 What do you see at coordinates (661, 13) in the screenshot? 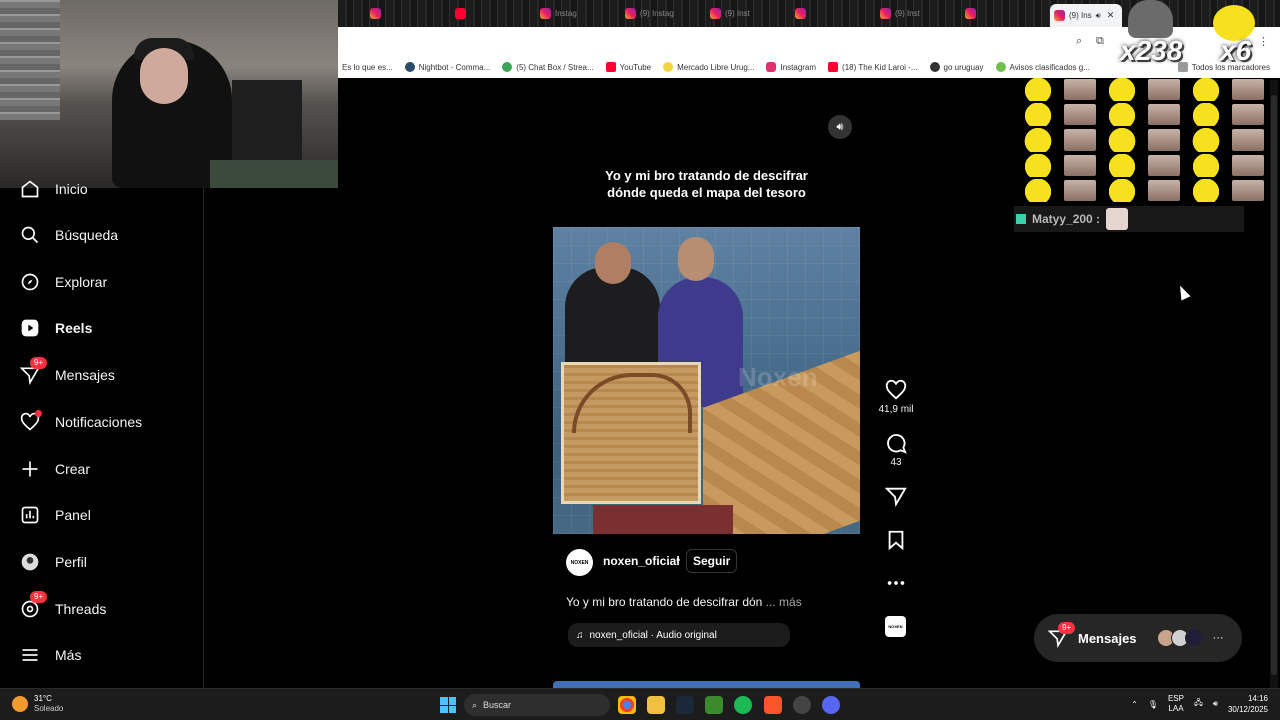
I see `browser-tab: (9) Instag` at bounding box center [661, 13].